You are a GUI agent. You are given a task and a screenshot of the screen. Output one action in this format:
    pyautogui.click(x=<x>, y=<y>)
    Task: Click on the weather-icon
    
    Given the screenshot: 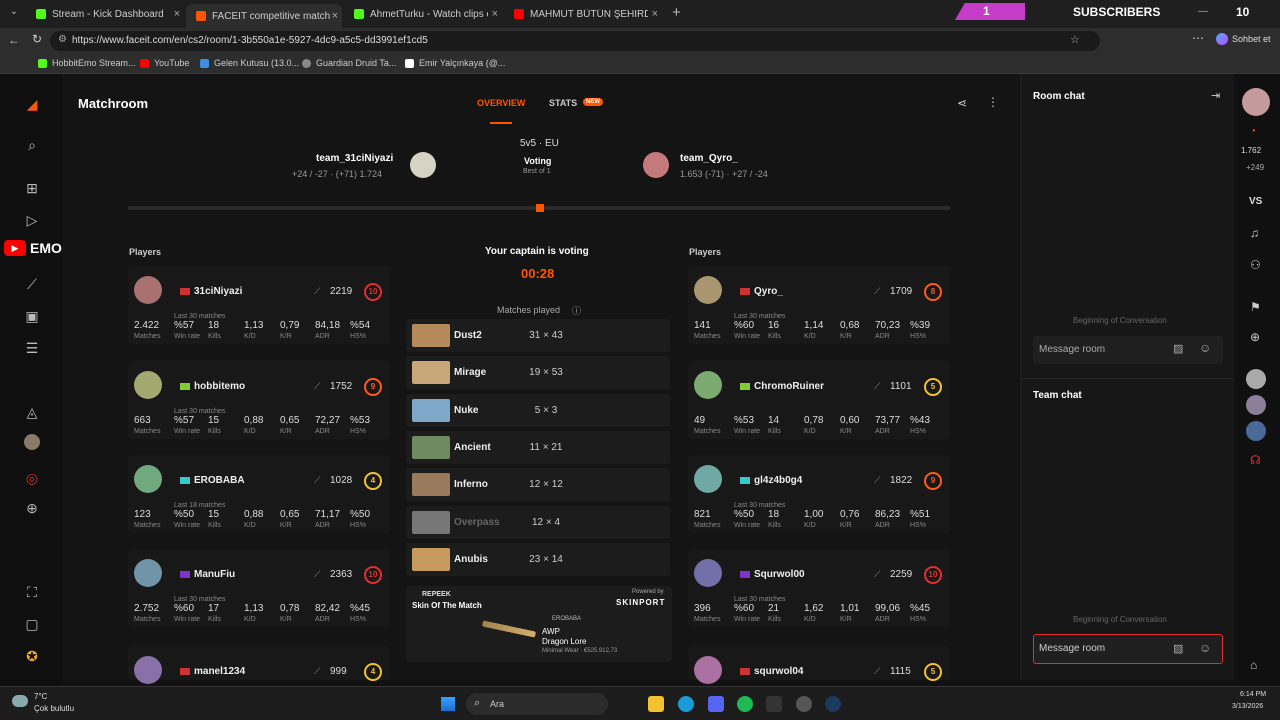 What is the action you would take?
    pyautogui.click(x=20, y=701)
    